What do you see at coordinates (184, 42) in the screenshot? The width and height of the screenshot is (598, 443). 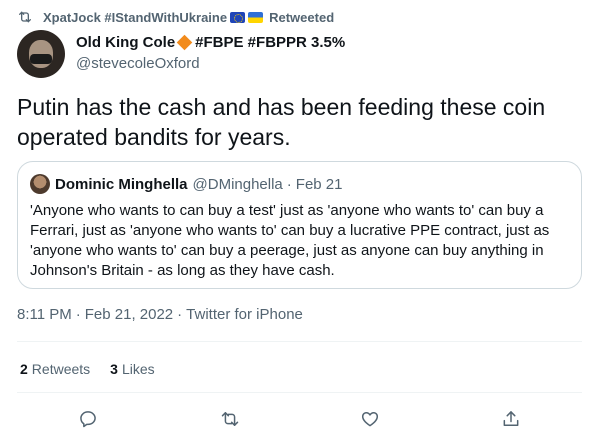 I see `orange-diamond-icon` at bounding box center [184, 42].